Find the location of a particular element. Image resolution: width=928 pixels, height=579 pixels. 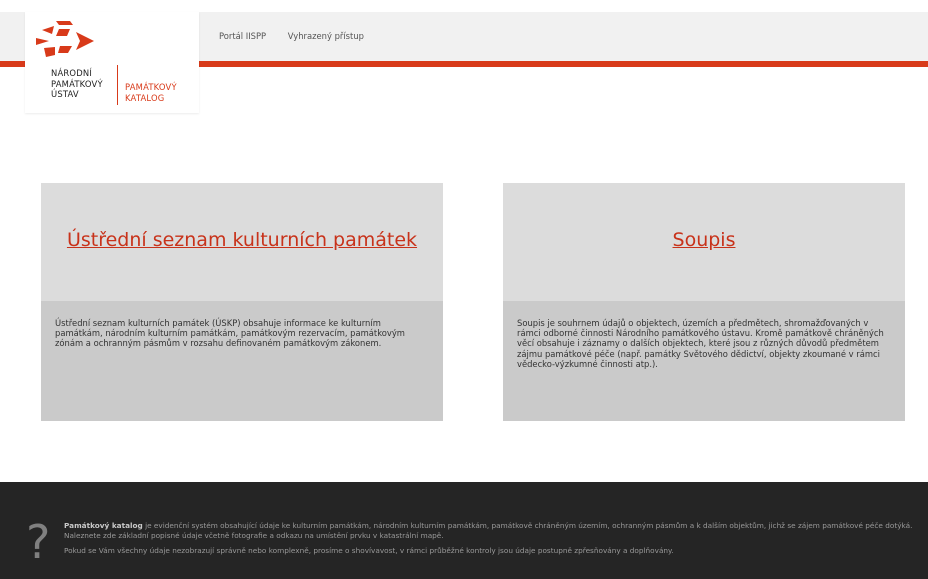

card-header: Soupis is located at coordinates (704, 242).